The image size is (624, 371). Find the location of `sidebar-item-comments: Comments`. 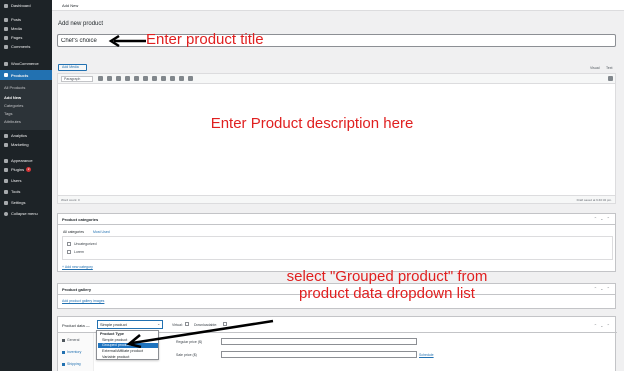

sidebar-item-comments: Comments is located at coordinates (26, 46).